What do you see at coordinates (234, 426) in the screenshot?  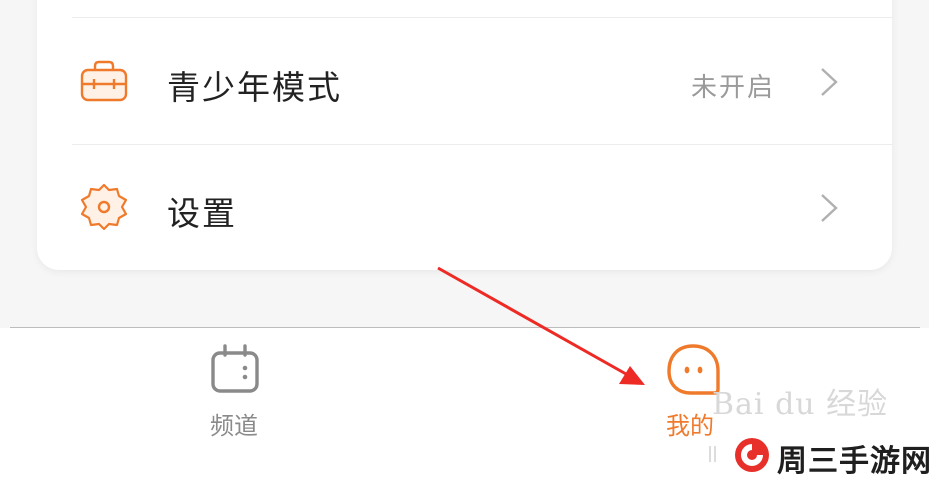 I see `tab-channel-label: 频道` at bounding box center [234, 426].